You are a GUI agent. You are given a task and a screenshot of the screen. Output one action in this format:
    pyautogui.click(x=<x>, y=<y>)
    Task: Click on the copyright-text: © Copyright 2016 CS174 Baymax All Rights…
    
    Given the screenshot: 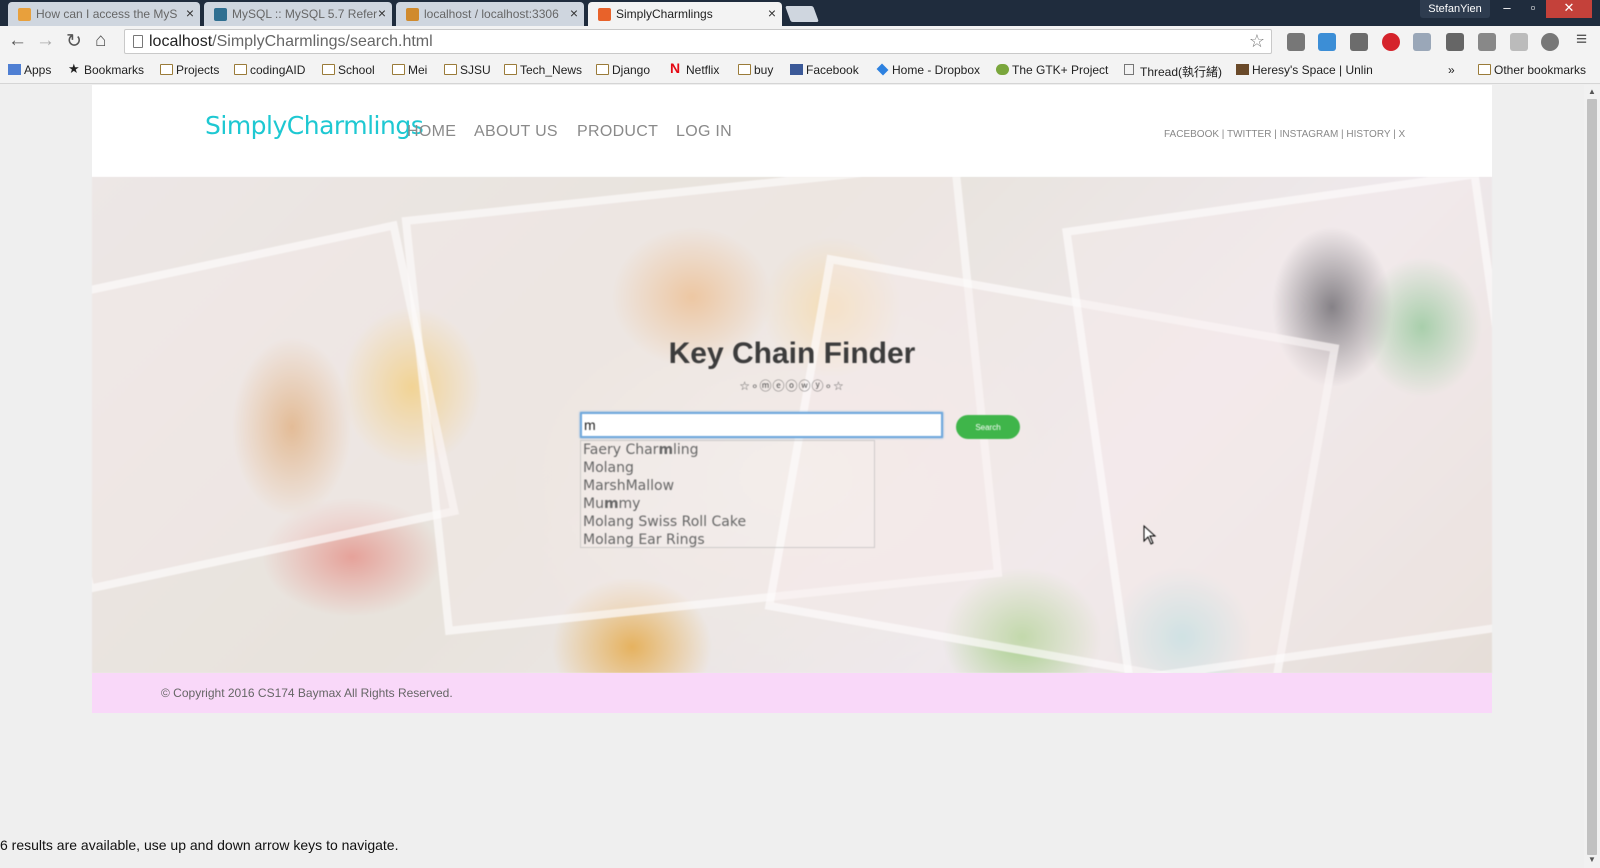 What is the action you would take?
    pyautogui.click(x=307, y=693)
    